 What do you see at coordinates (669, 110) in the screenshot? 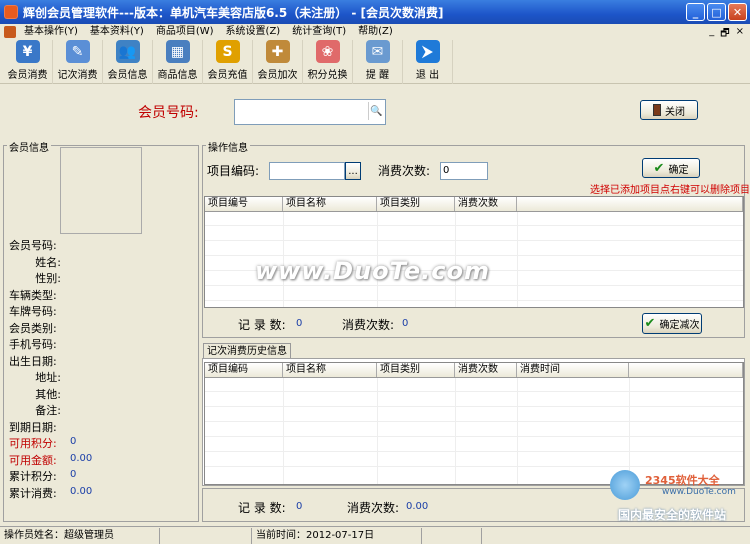
I see `close-button: 关闭` at bounding box center [669, 110].